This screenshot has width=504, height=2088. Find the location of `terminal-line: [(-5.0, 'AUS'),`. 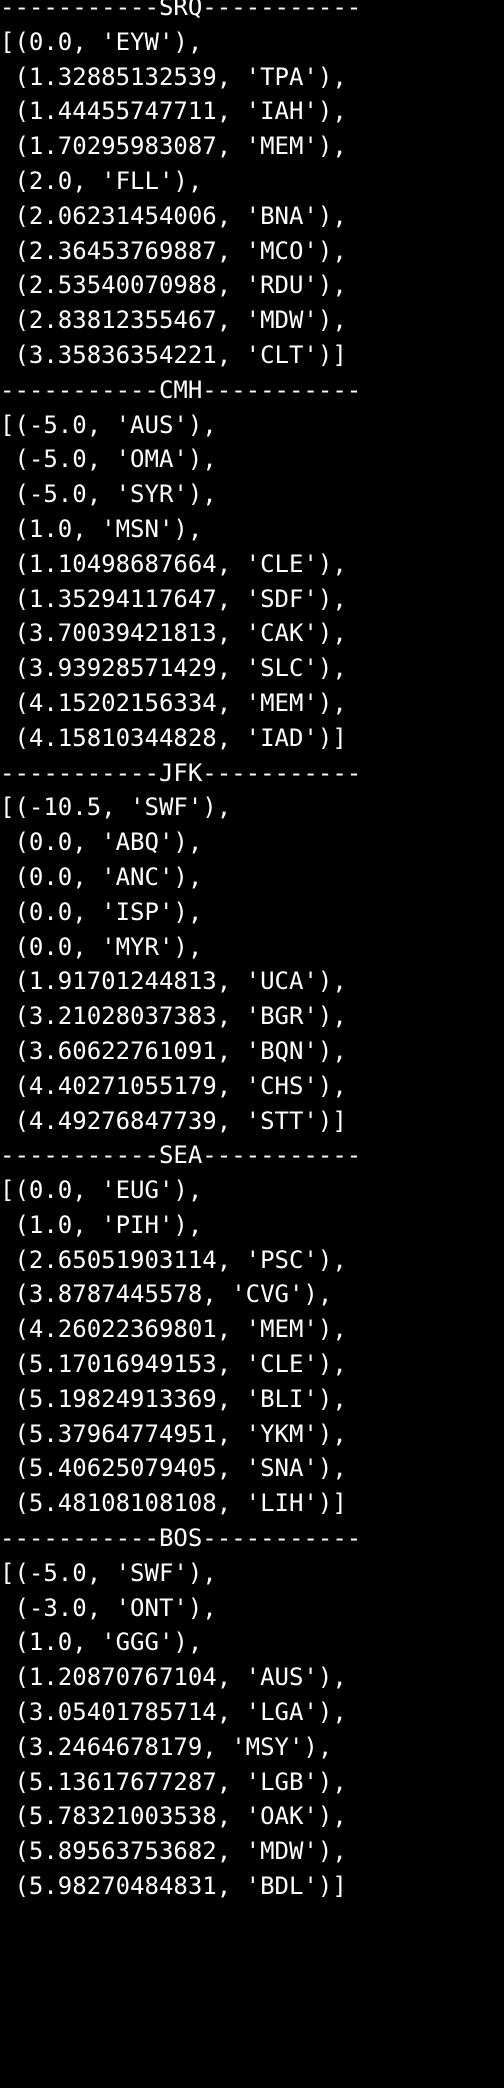

terminal-line: [(-5.0, 'AUS'), is located at coordinates (108, 424).